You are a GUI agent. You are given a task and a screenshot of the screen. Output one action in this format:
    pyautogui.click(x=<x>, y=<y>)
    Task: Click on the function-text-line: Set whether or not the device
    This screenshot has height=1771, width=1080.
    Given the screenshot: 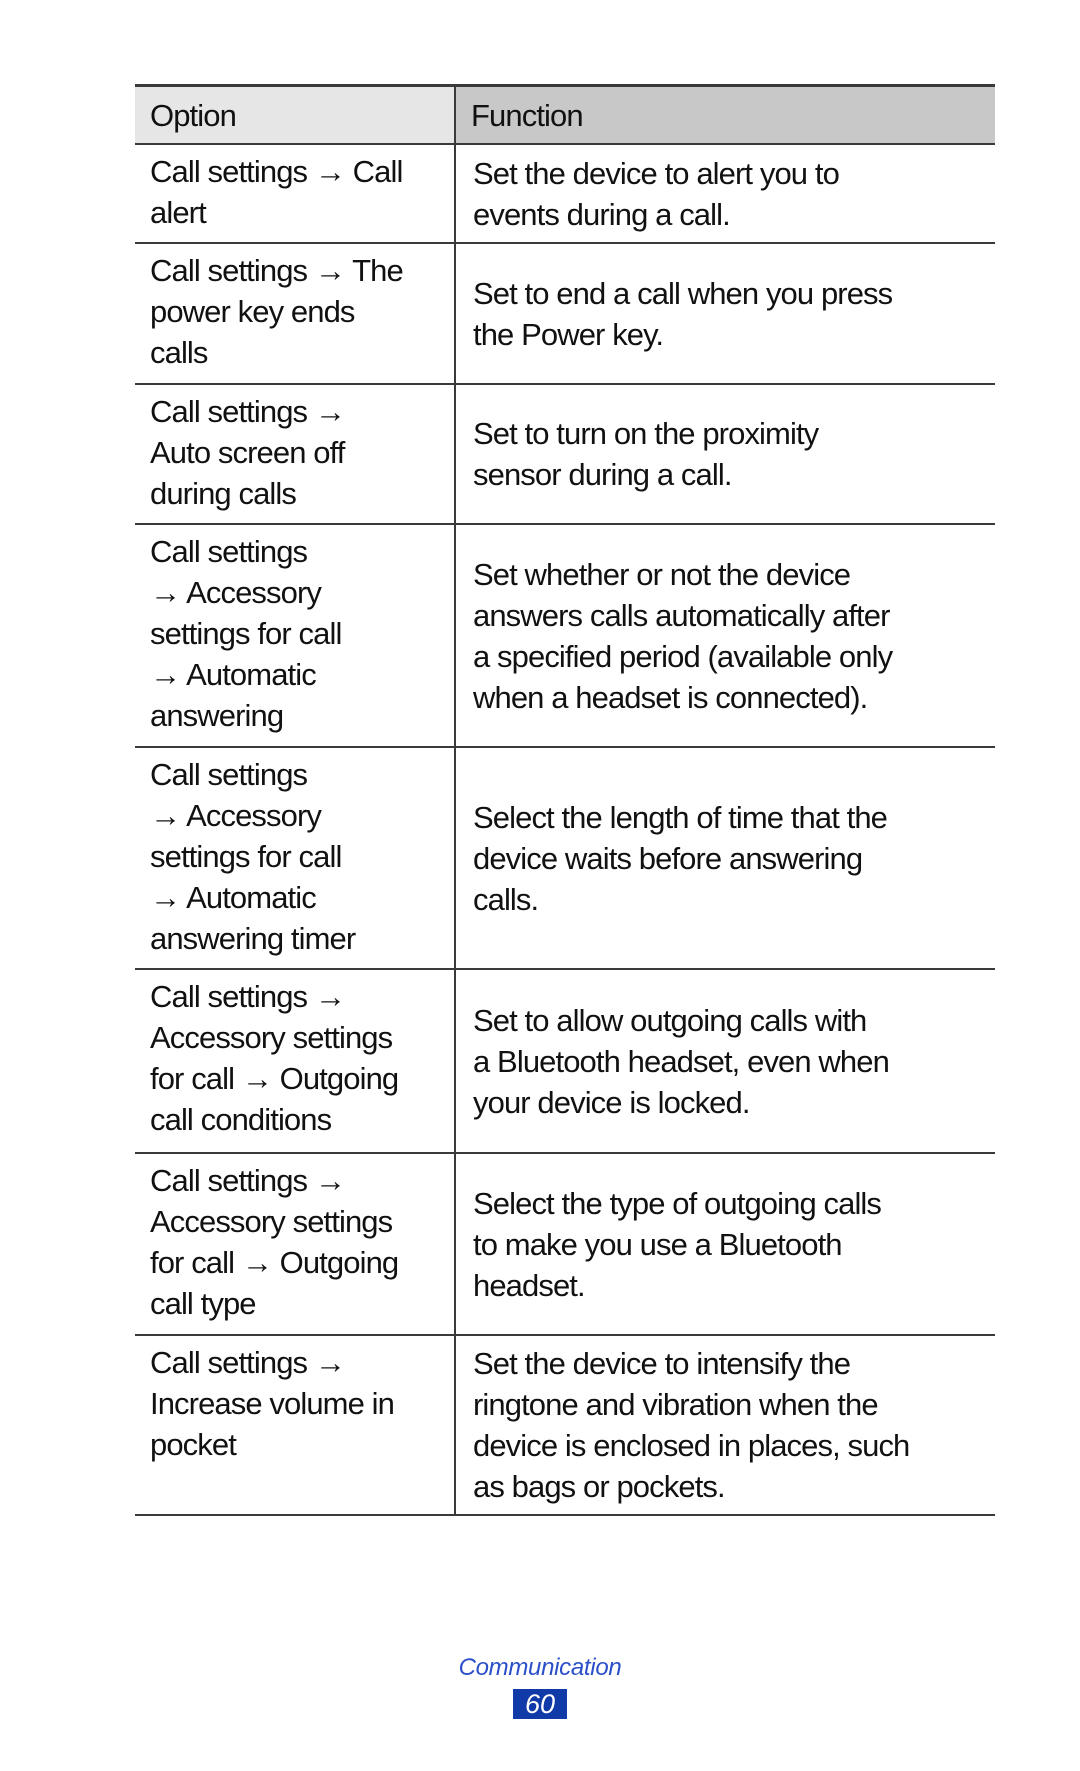 What is the action you would take?
    pyautogui.click(x=662, y=574)
    